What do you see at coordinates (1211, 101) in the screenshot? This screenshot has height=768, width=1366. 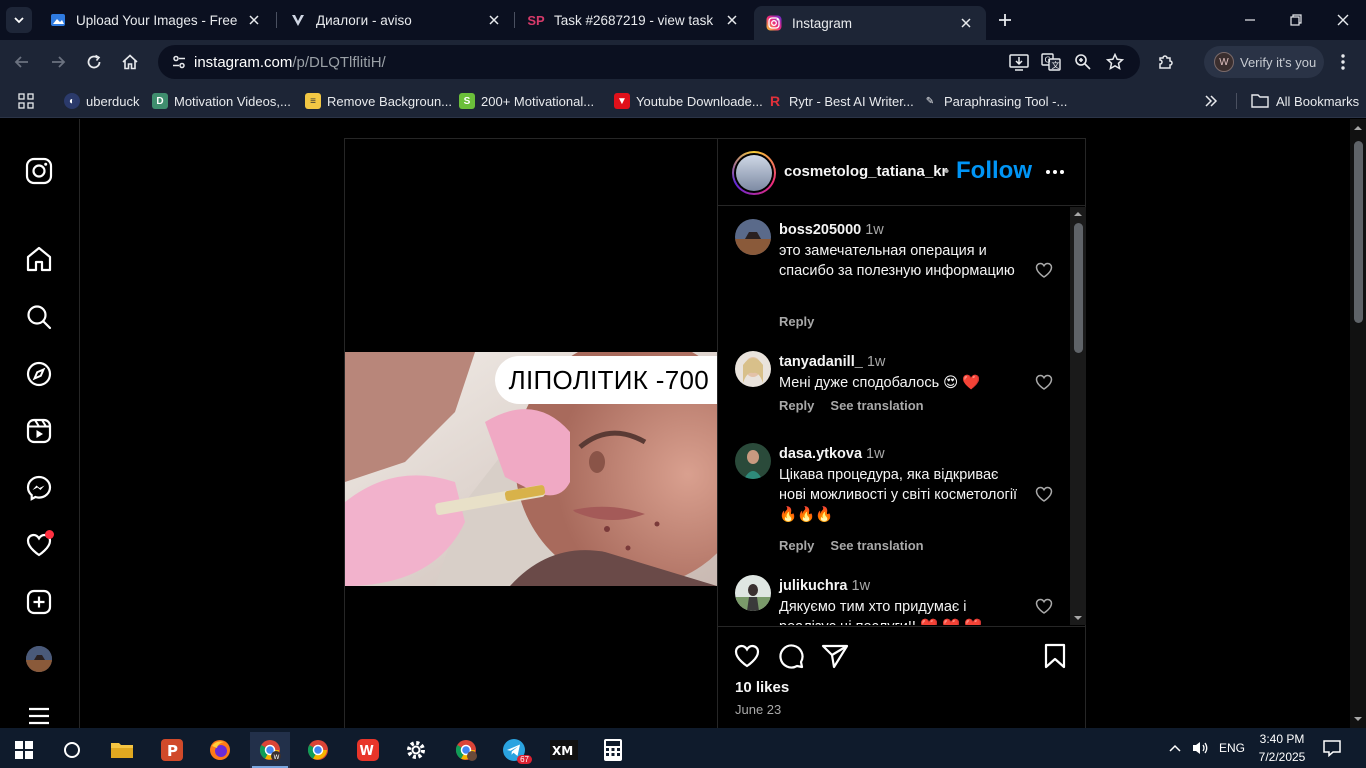 I see `bookmarks-overflow-button` at bounding box center [1211, 101].